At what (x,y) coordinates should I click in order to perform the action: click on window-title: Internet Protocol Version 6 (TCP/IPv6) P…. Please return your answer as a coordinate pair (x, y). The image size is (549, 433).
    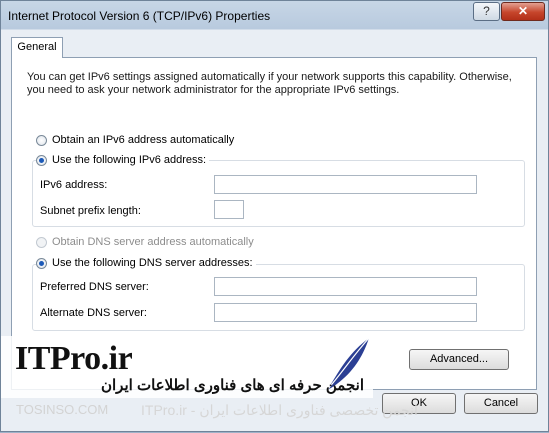
    Looking at the image, I should click on (139, 16).